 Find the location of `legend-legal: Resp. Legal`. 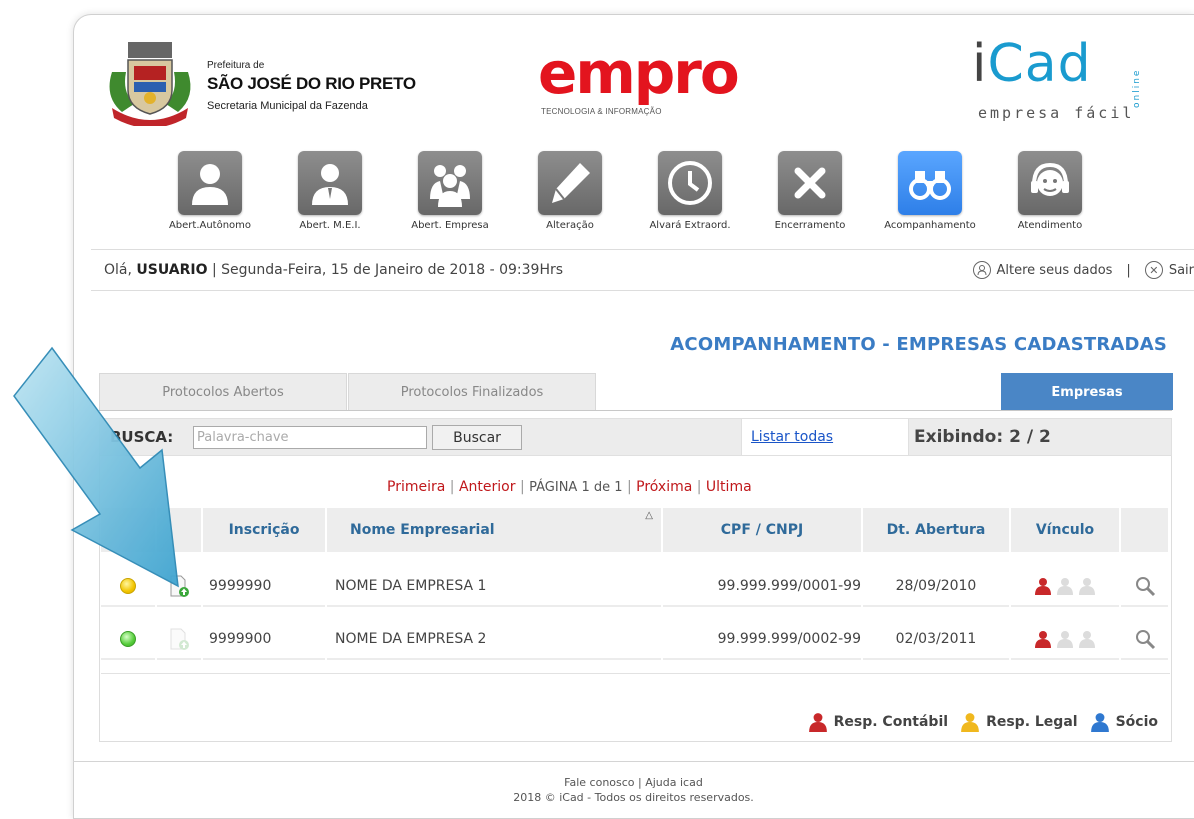

legend-legal: Resp. Legal is located at coordinates (1032, 722).